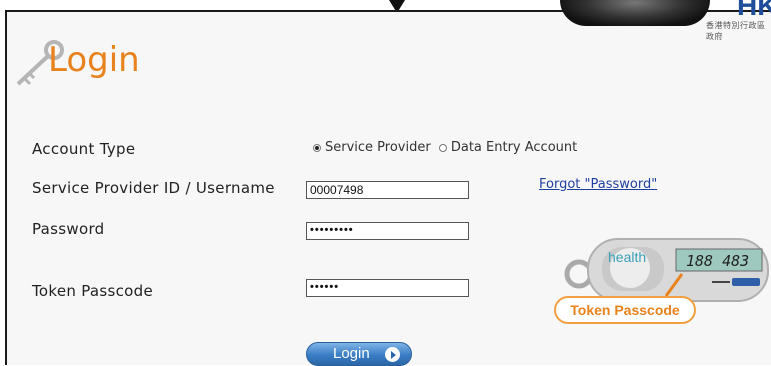  Describe the element at coordinates (93, 291) in the screenshot. I see `token-passcode-label: Token Passcode` at that location.